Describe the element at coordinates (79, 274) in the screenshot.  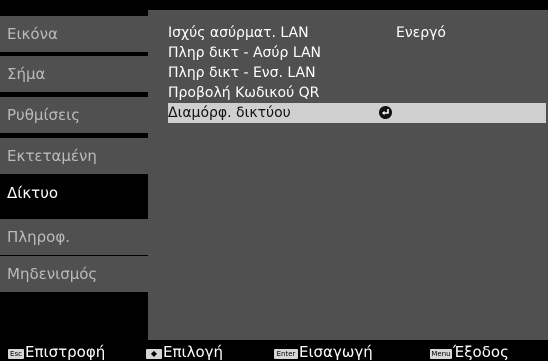
I see `sidebar-item-reset: Μηδενισμός` at that location.